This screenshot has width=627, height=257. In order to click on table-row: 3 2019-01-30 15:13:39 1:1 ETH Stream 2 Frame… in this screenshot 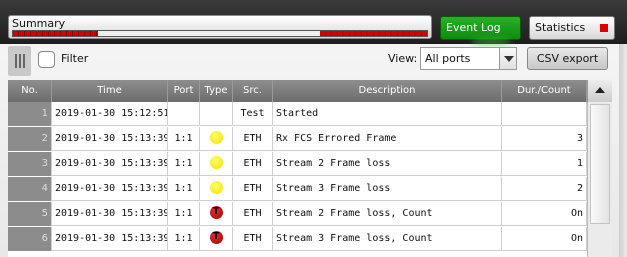, I will do `click(297, 164)`.